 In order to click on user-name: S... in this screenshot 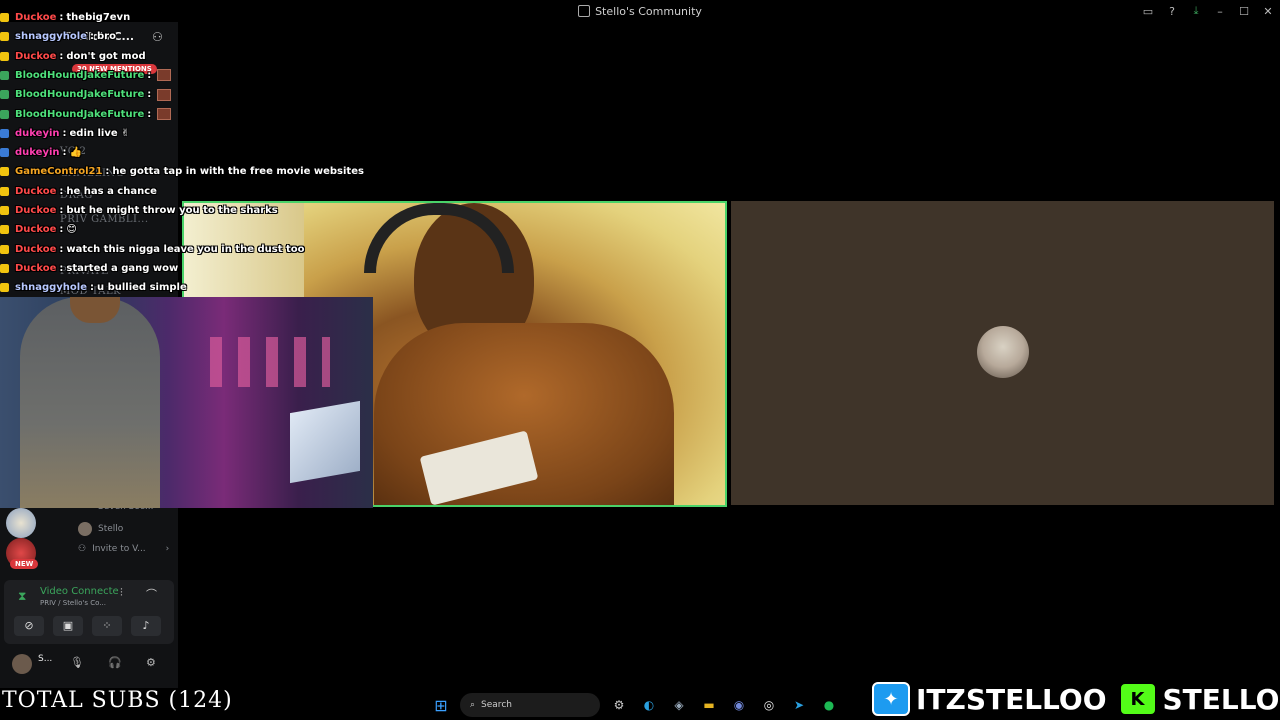, I will do `click(45, 659)`.